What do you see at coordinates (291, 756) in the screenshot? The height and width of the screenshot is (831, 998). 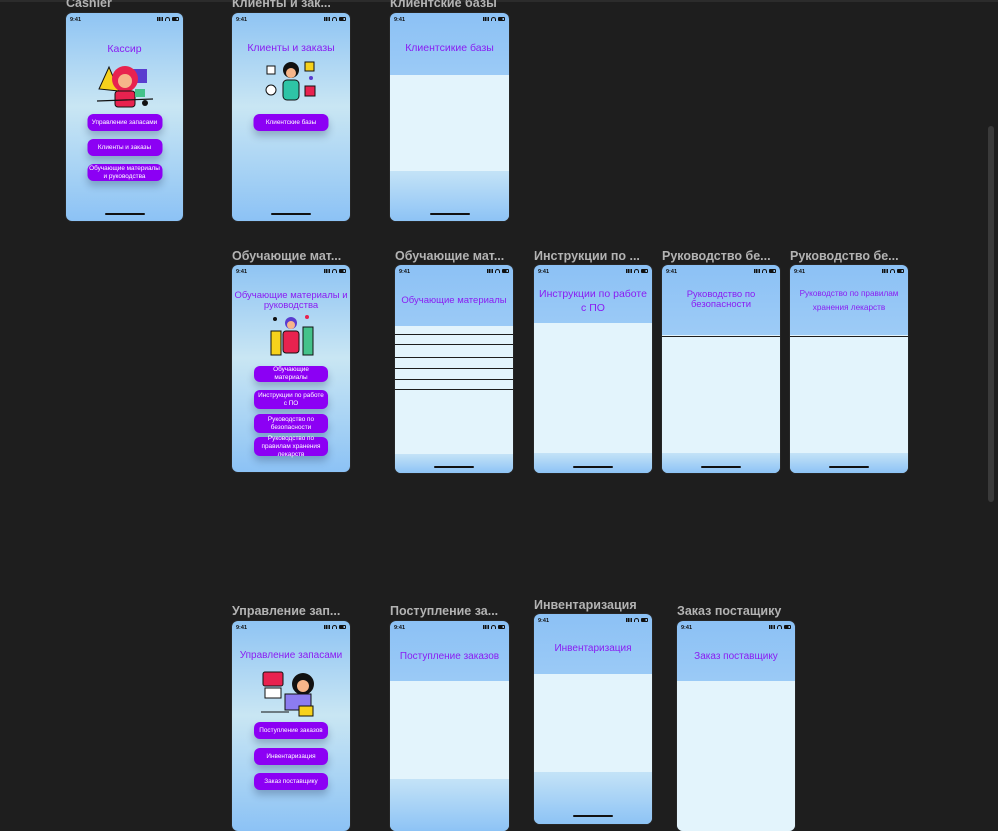 I see `stocktaking-button: Инвентаризация` at bounding box center [291, 756].